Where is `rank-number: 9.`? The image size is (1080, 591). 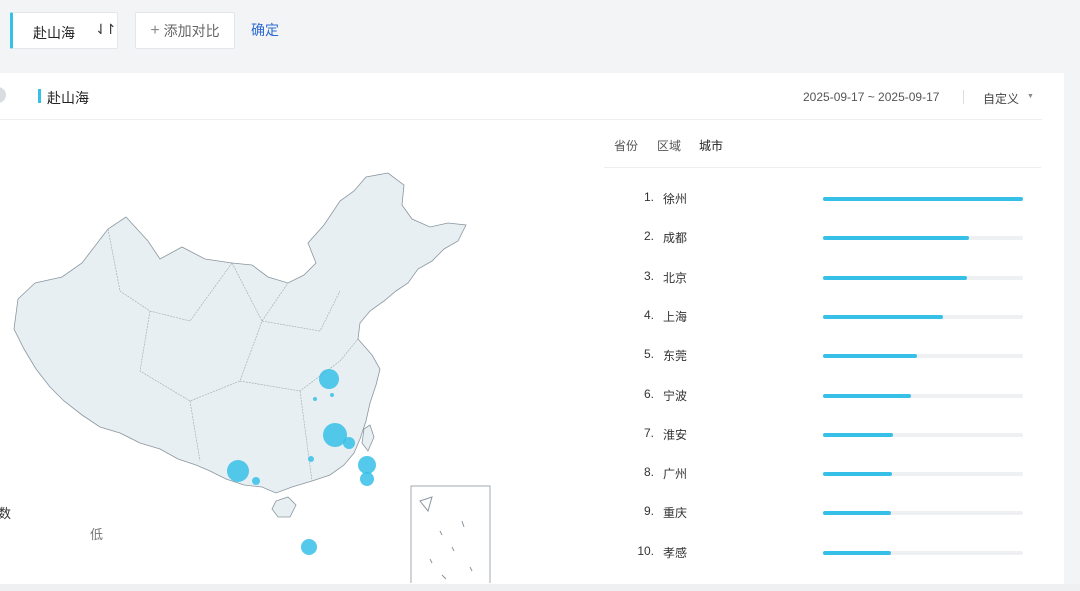
rank-number: 9. is located at coordinates (648, 511).